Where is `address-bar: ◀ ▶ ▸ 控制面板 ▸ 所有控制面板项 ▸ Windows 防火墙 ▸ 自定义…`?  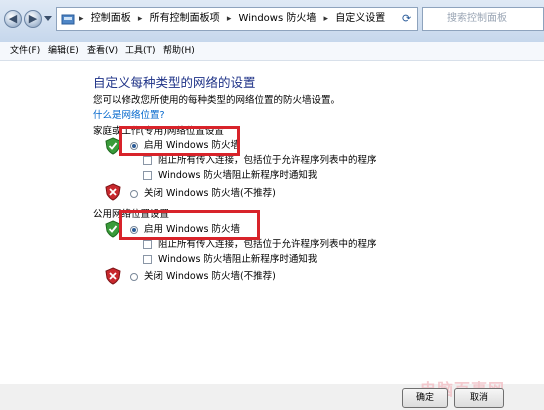
address-bar: ◀ ▶ ▸ 控制面板 ▸ 所有控制面板项 ▸ Windows 防火墙 ▸ 自定义… is located at coordinates (272, 21).